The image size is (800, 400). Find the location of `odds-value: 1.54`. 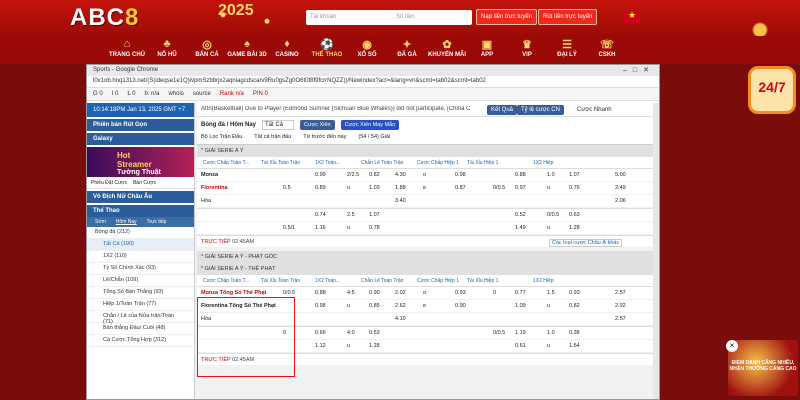

odds-value: 1.54 is located at coordinates (574, 346).